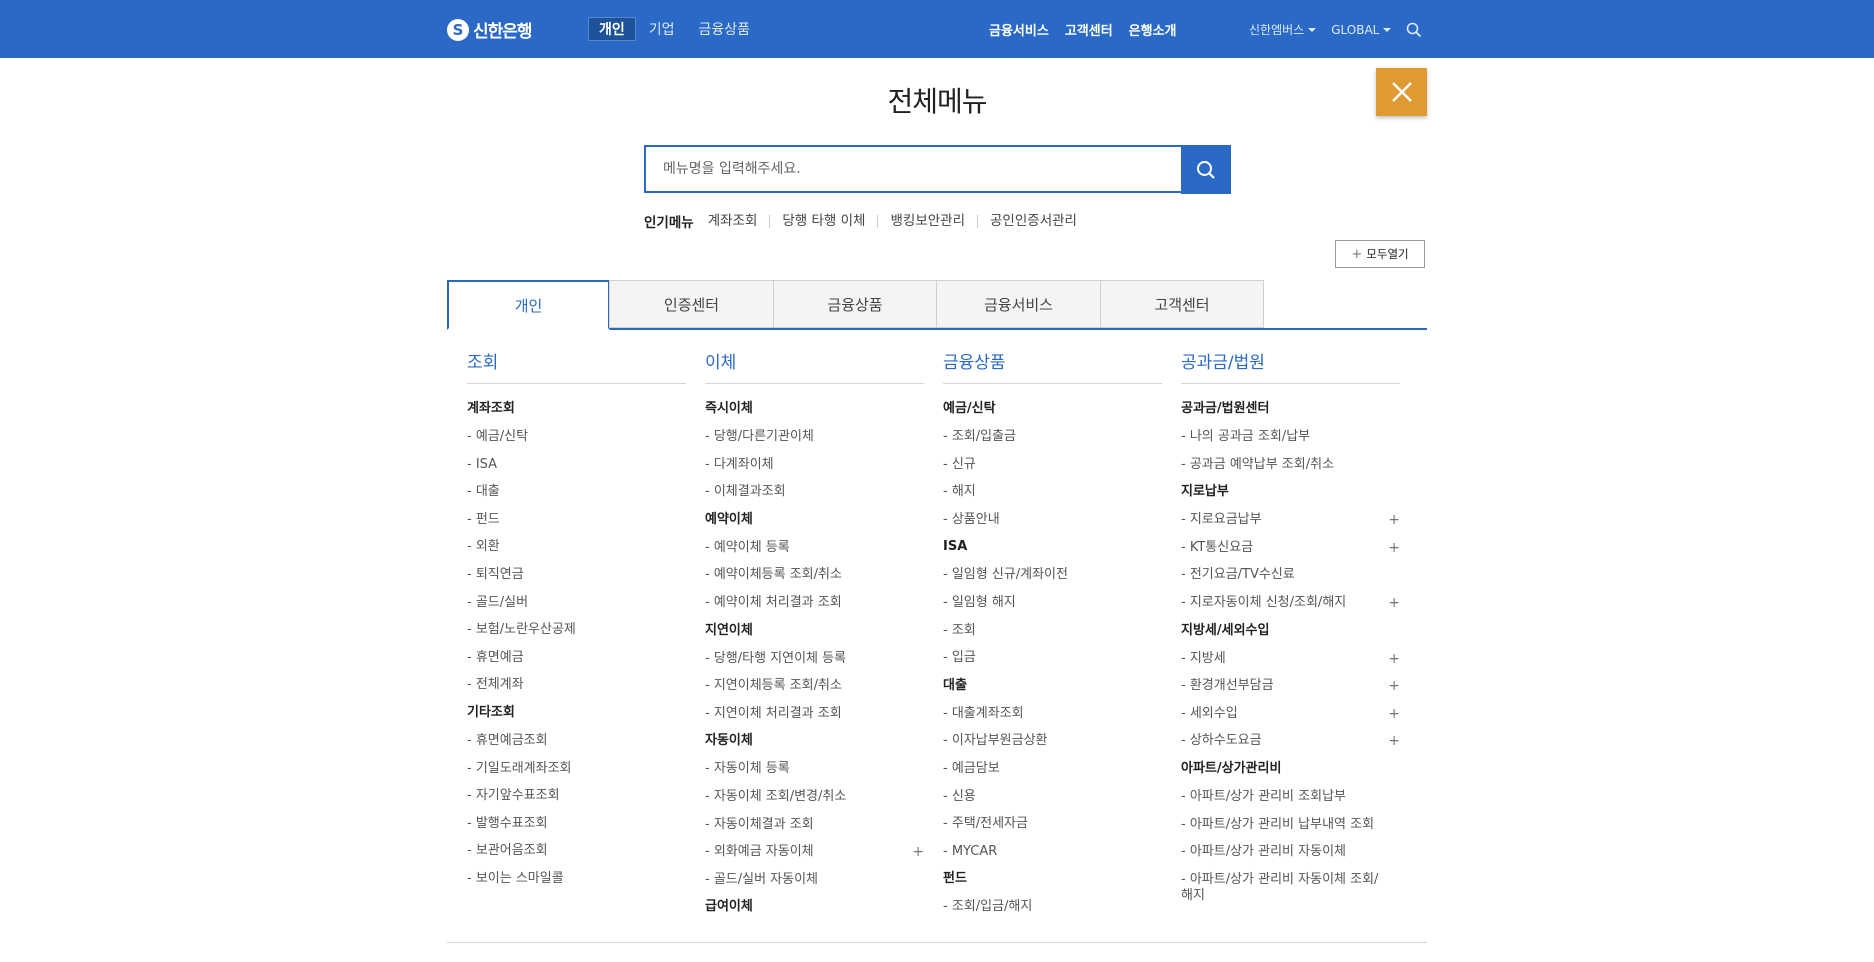 Image resolution: width=1874 pixels, height=962 pixels. What do you see at coordinates (1052, 575) in the screenshot?
I see `menu-link: - 일임형 신규/계좌이전` at bounding box center [1052, 575].